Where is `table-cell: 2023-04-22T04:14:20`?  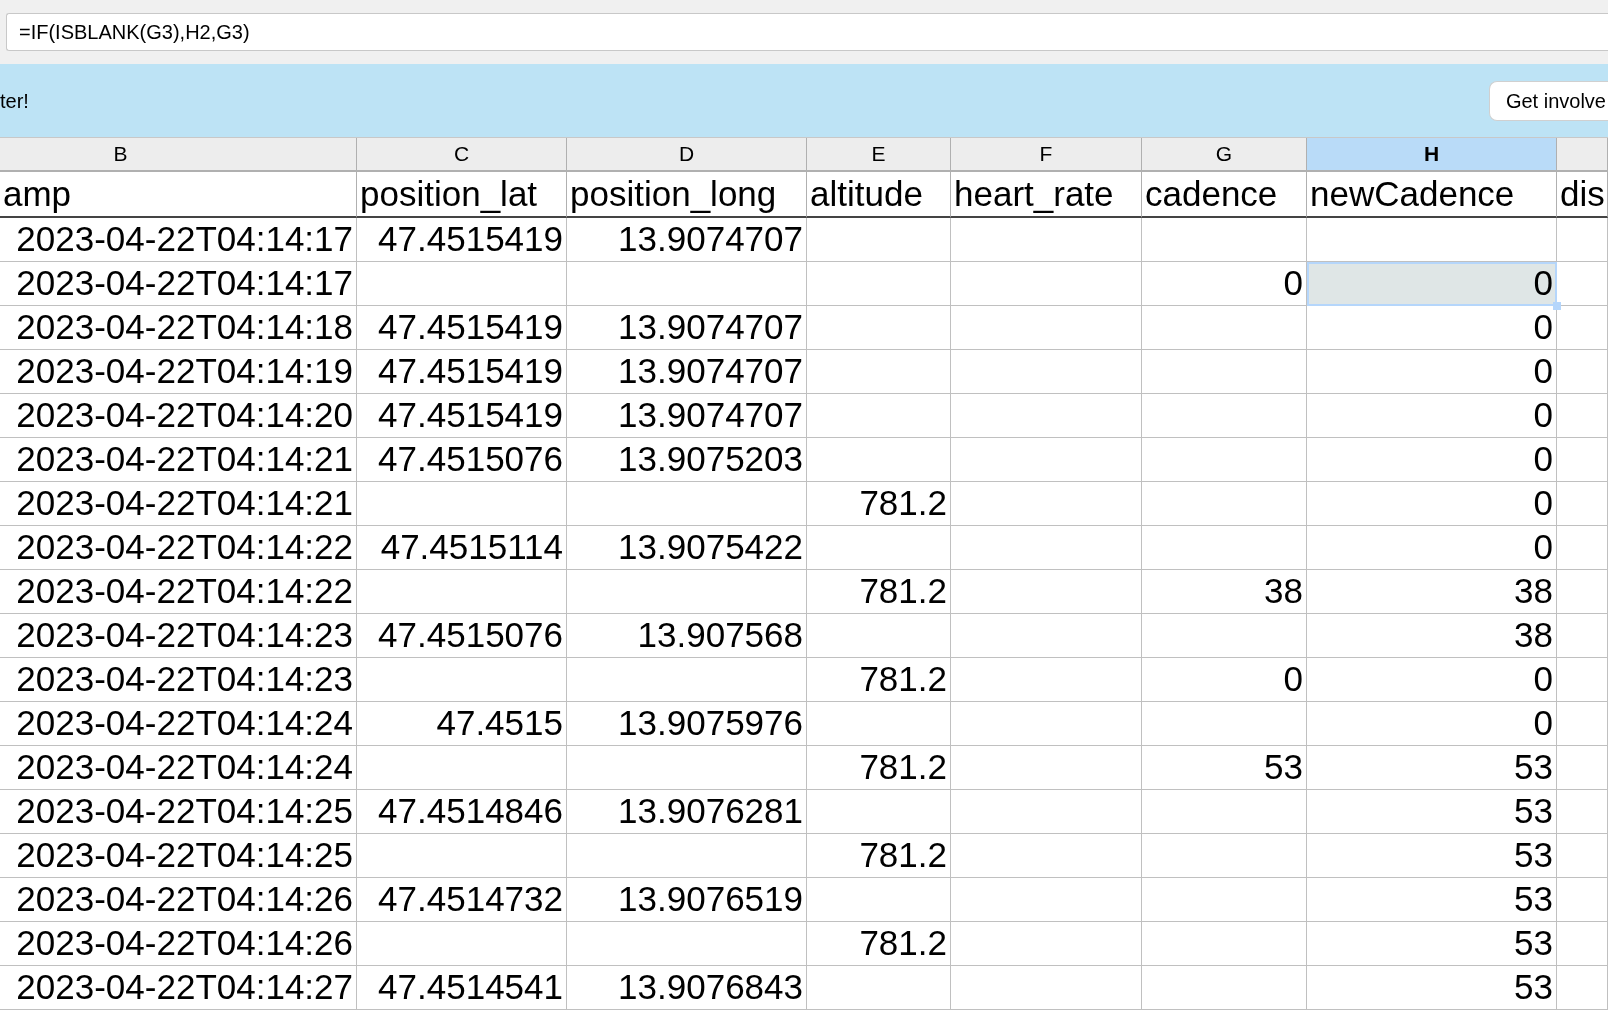 table-cell: 2023-04-22T04:14:20 is located at coordinates (178, 416).